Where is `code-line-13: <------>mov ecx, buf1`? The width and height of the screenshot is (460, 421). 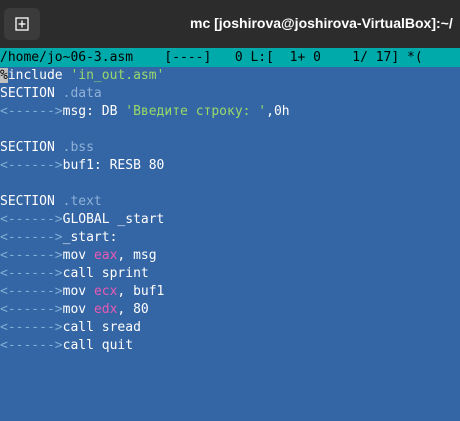 code-line-13: <------>mov ecx, buf1 is located at coordinates (82, 291).